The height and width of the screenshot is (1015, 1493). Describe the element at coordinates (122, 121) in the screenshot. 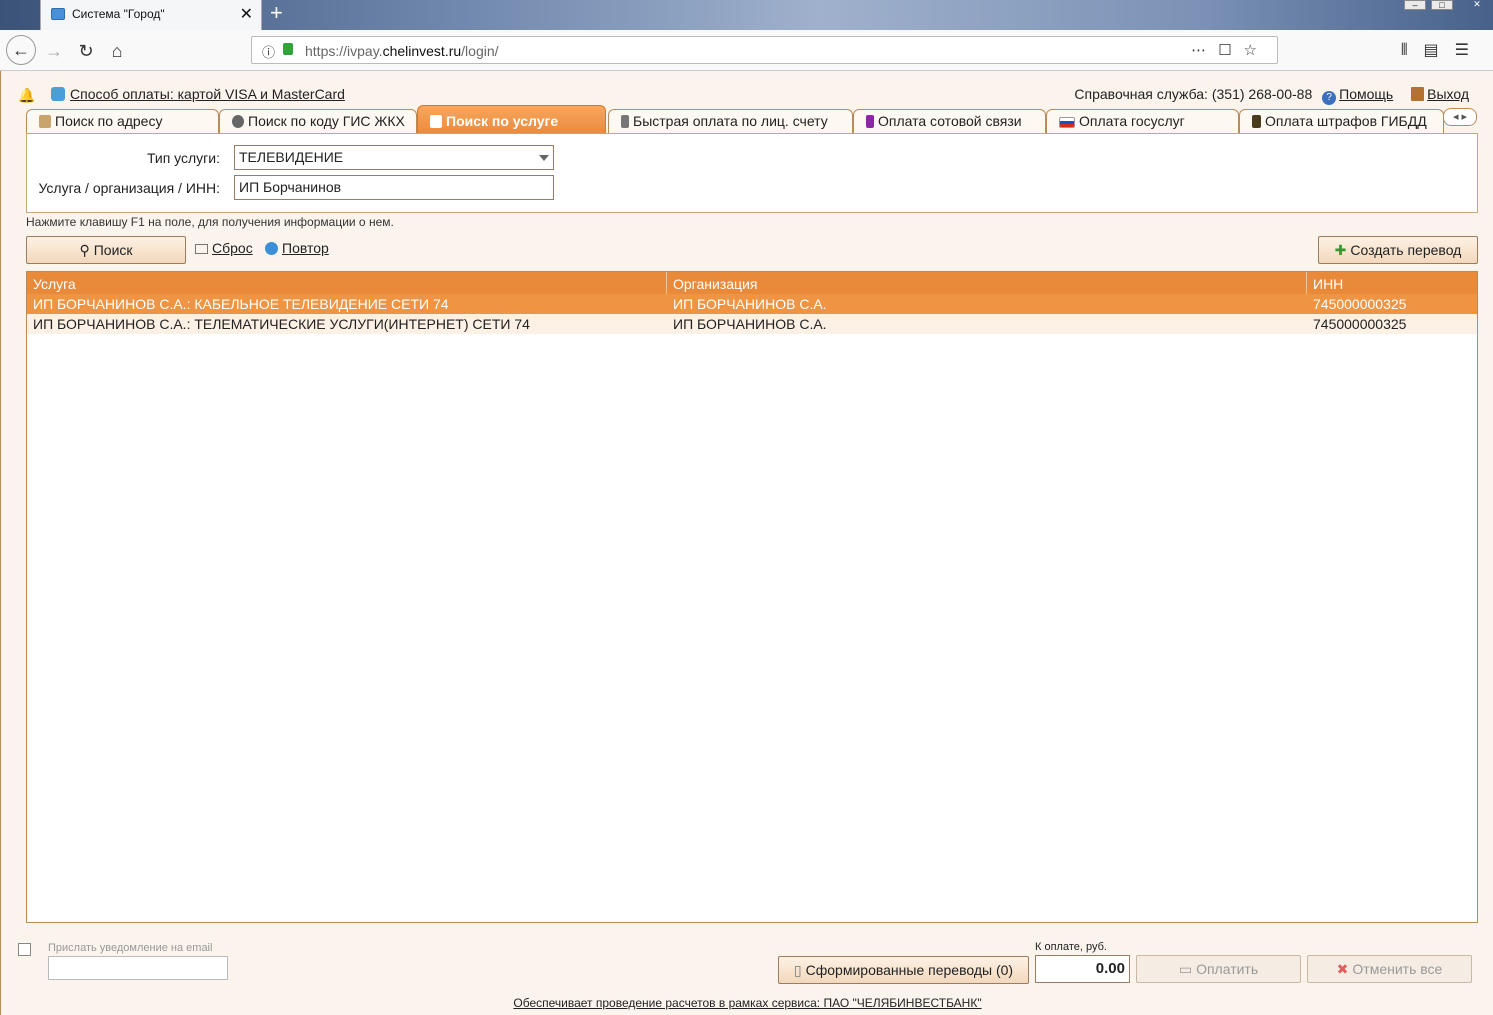

I see `tab-search-by-address: Поиск по адресу` at that location.